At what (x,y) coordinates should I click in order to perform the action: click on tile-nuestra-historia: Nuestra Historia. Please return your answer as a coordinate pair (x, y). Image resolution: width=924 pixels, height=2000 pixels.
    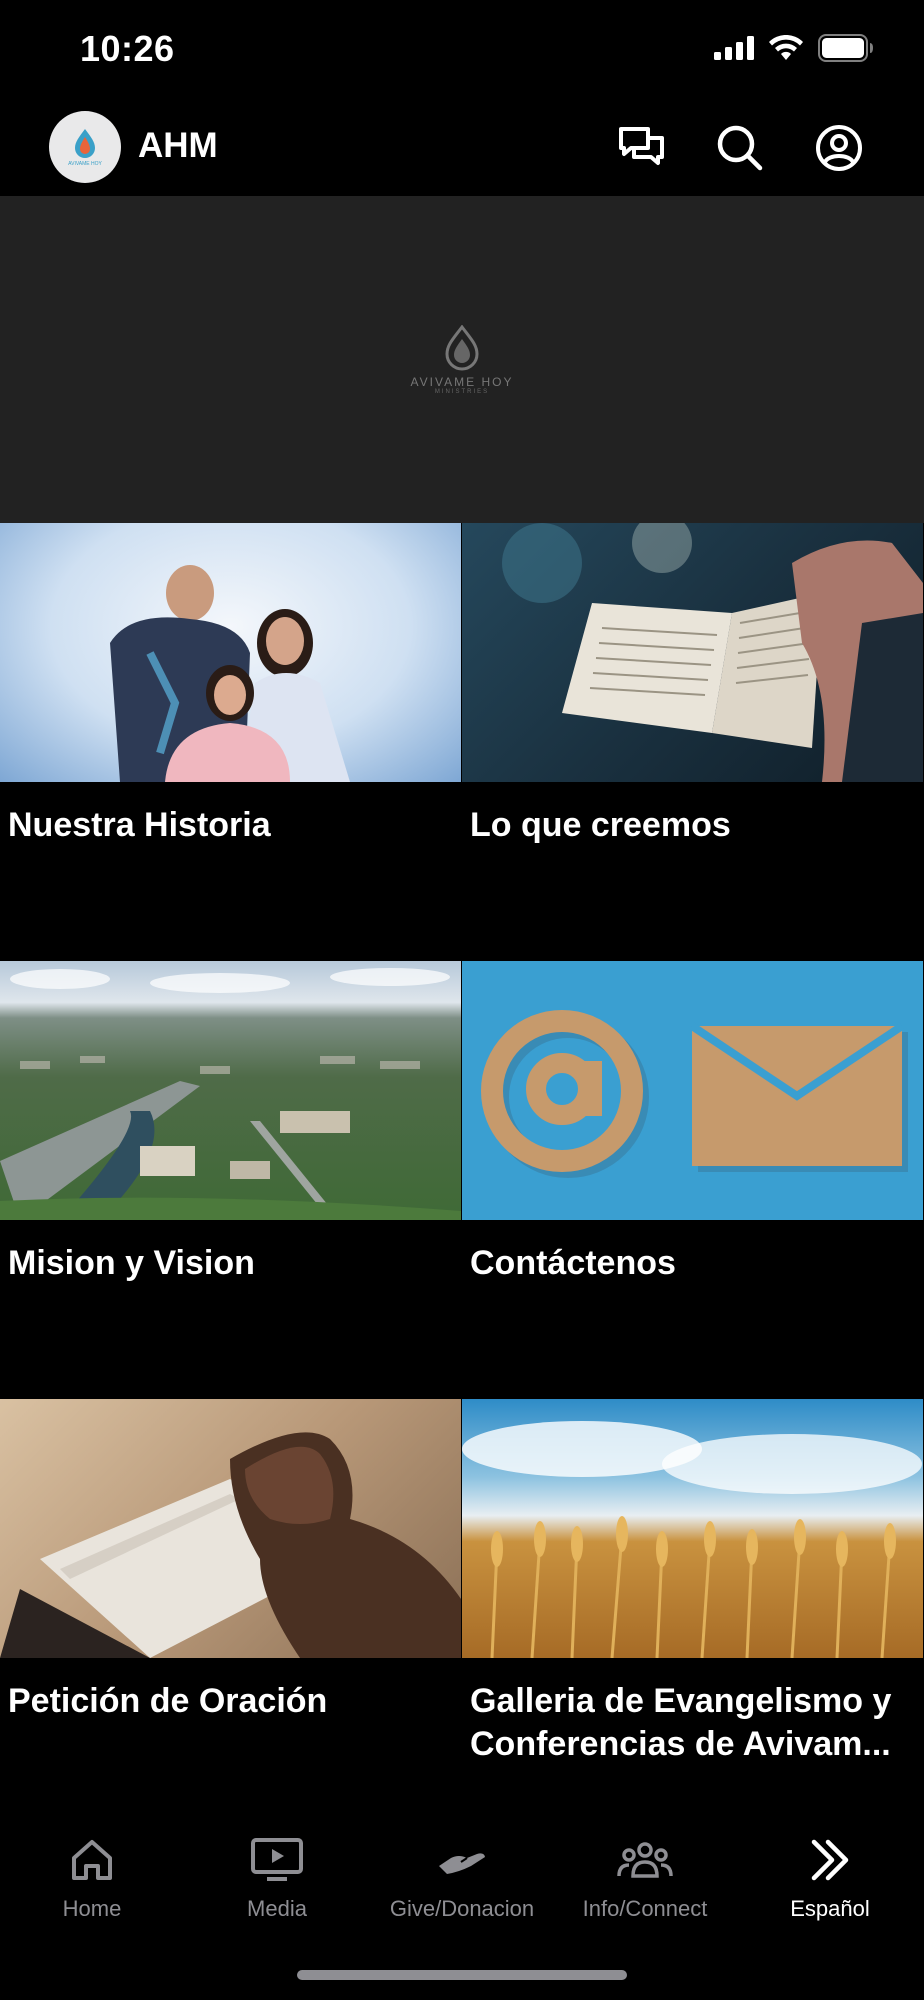
    Looking at the image, I should click on (230, 742).